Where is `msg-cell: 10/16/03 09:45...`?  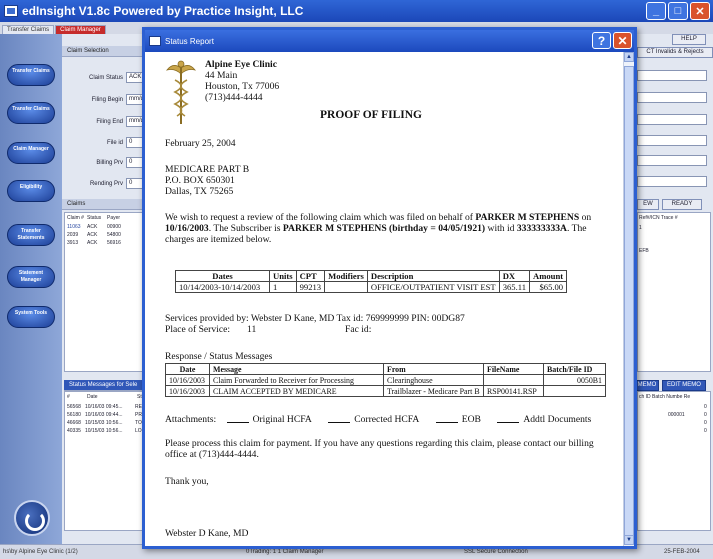 msg-cell: 10/16/03 09:45... is located at coordinates (104, 407).